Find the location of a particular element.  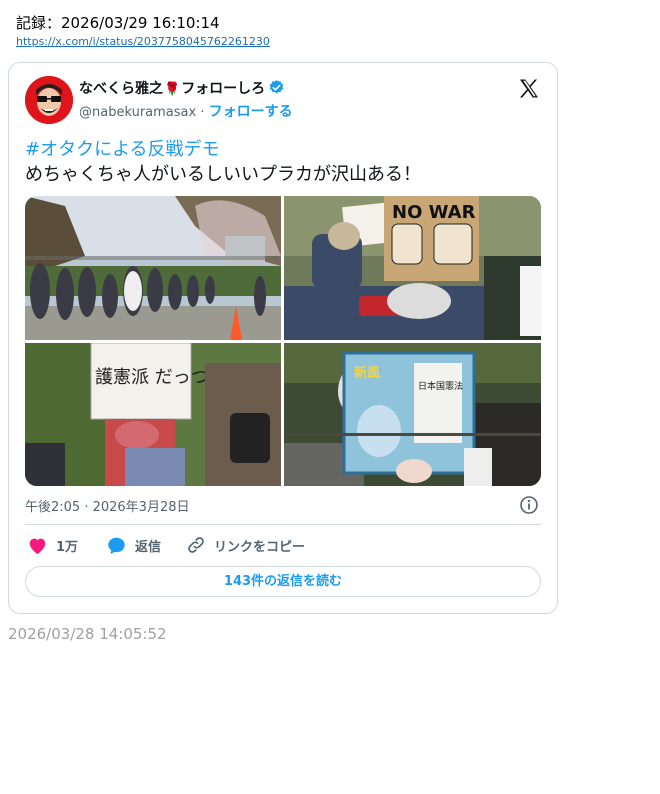

author-name-suffix: フォローしろ is located at coordinates (223, 89).